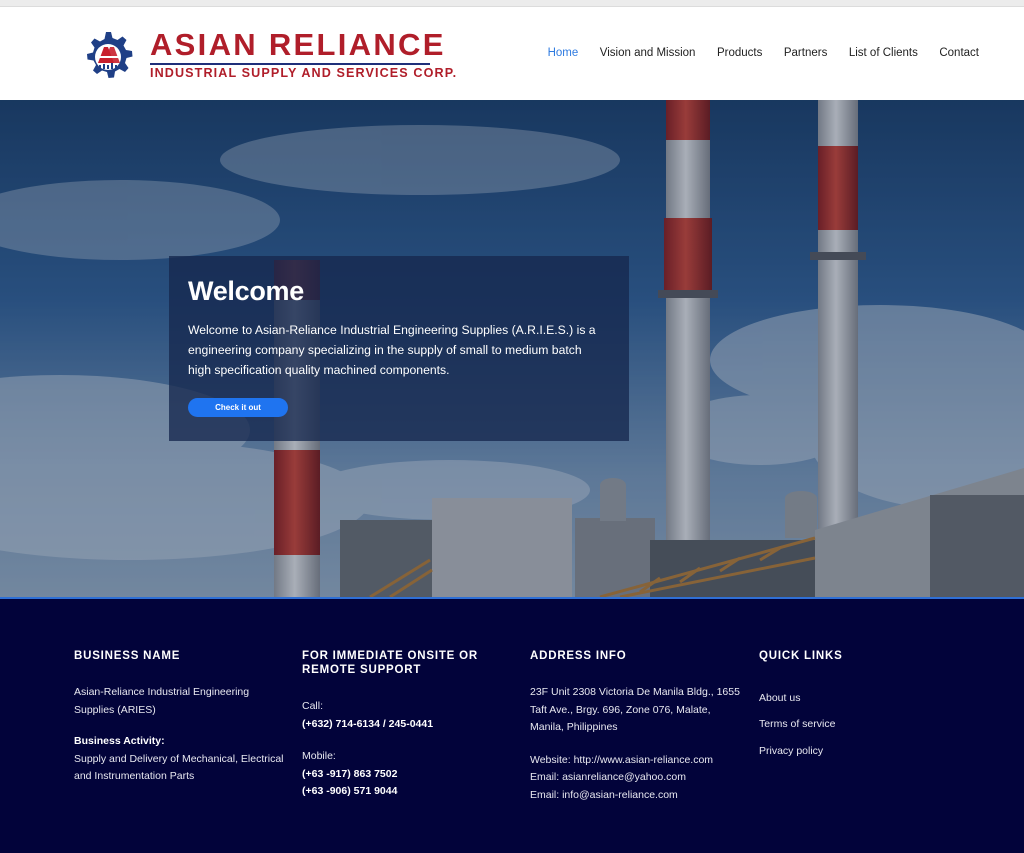 The width and height of the screenshot is (1024, 853). Describe the element at coordinates (648, 53) in the screenshot. I see `nav-vision-mission: Vision and Mission` at that location.